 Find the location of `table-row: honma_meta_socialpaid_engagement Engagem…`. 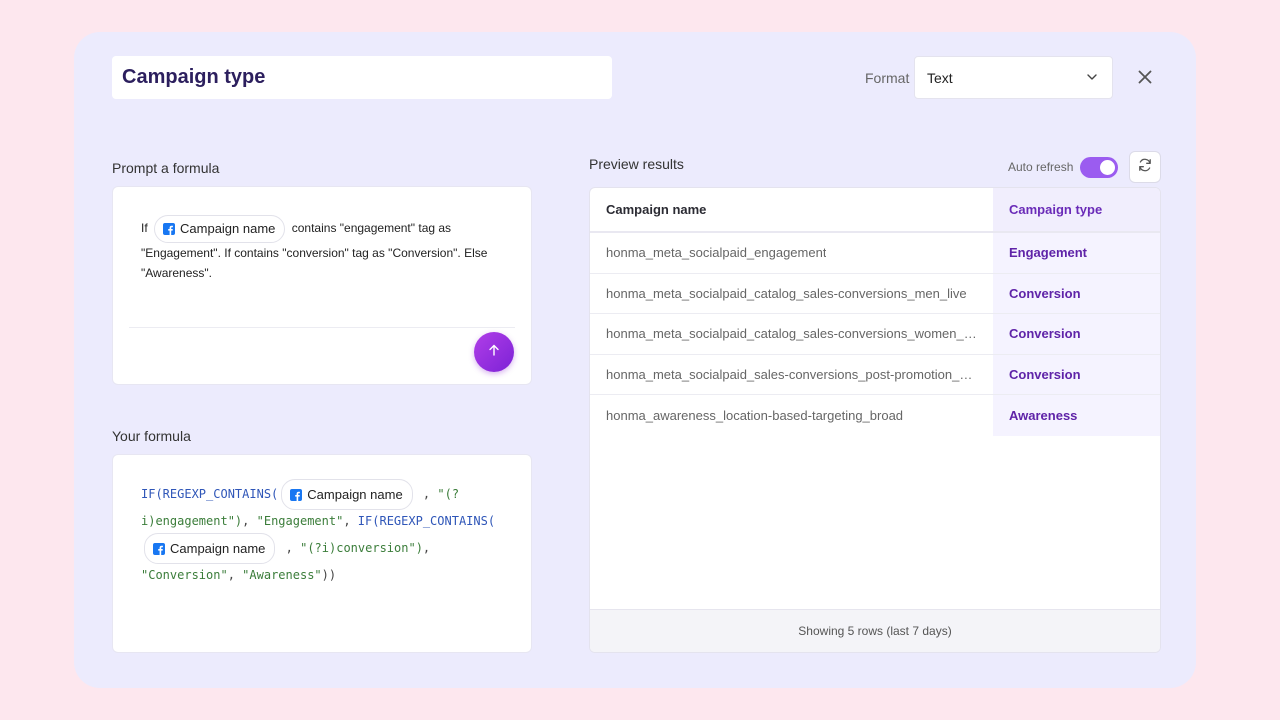

table-row: honma_meta_socialpaid_engagement Engagem… is located at coordinates (875, 253).